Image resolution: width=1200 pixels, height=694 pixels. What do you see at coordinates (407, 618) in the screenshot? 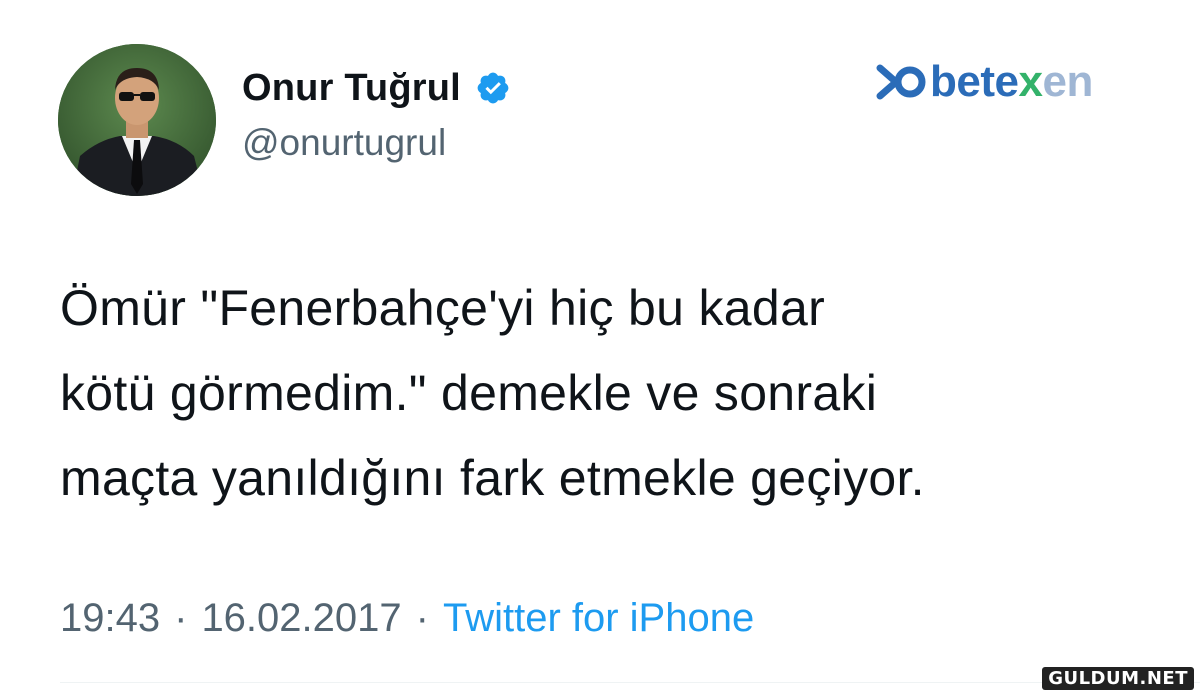
I see `tweet-meta: 19:43 · 16.02.2017 · Twitter for iPhone` at bounding box center [407, 618].